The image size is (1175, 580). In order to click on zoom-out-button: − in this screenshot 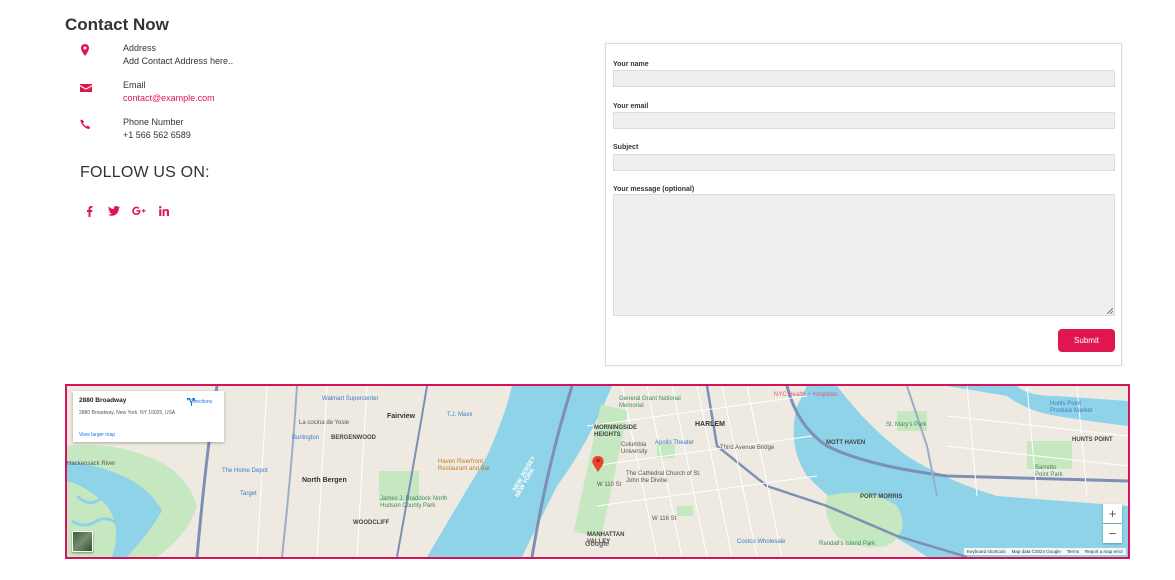, I will do `click(1112, 533)`.